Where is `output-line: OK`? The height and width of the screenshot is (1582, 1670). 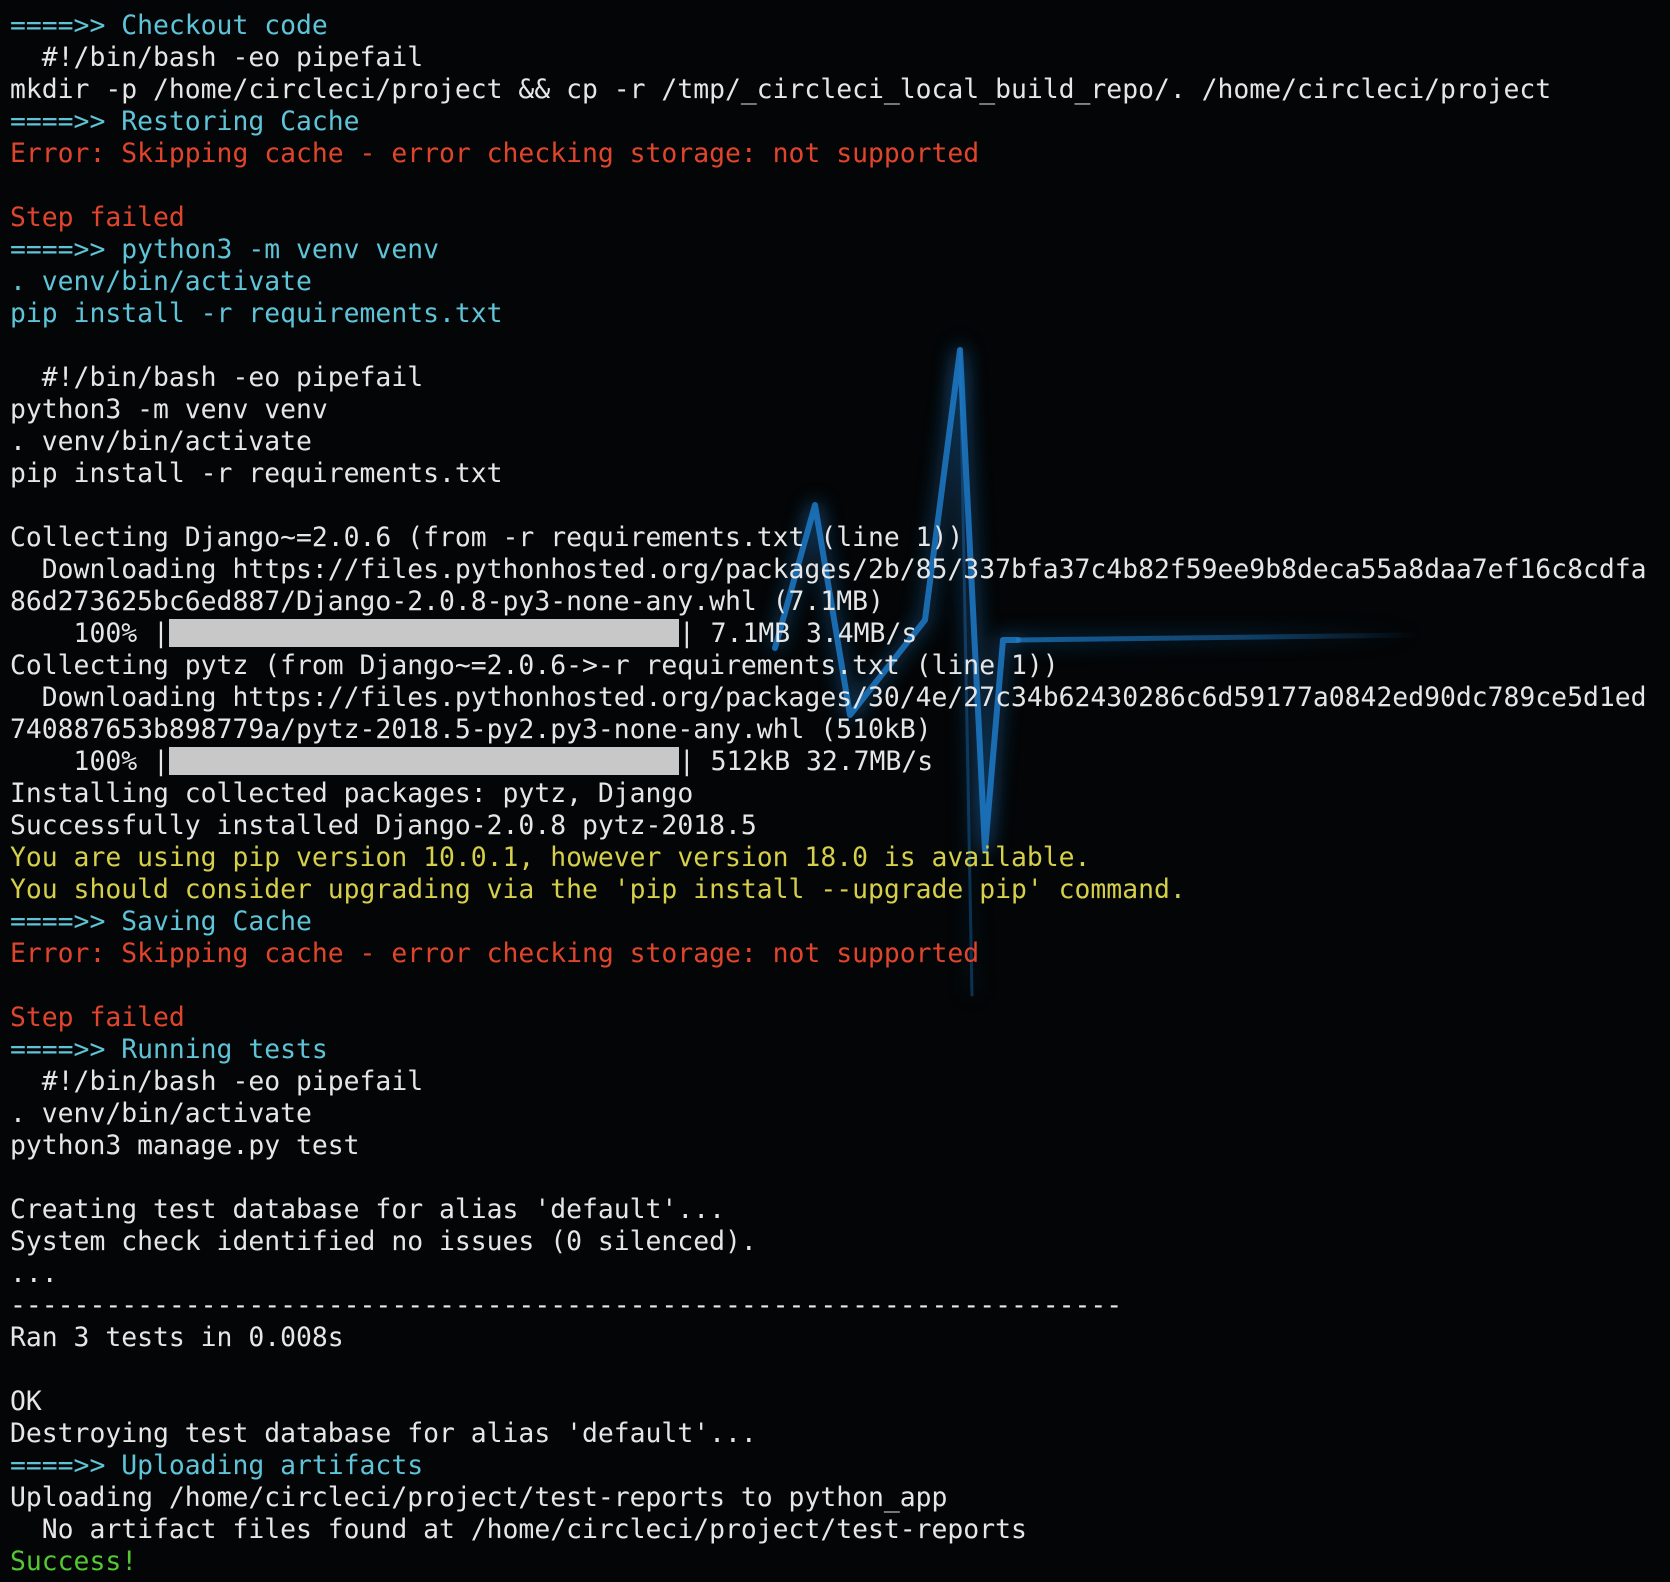
output-line: OK is located at coordinates (26, 1401).